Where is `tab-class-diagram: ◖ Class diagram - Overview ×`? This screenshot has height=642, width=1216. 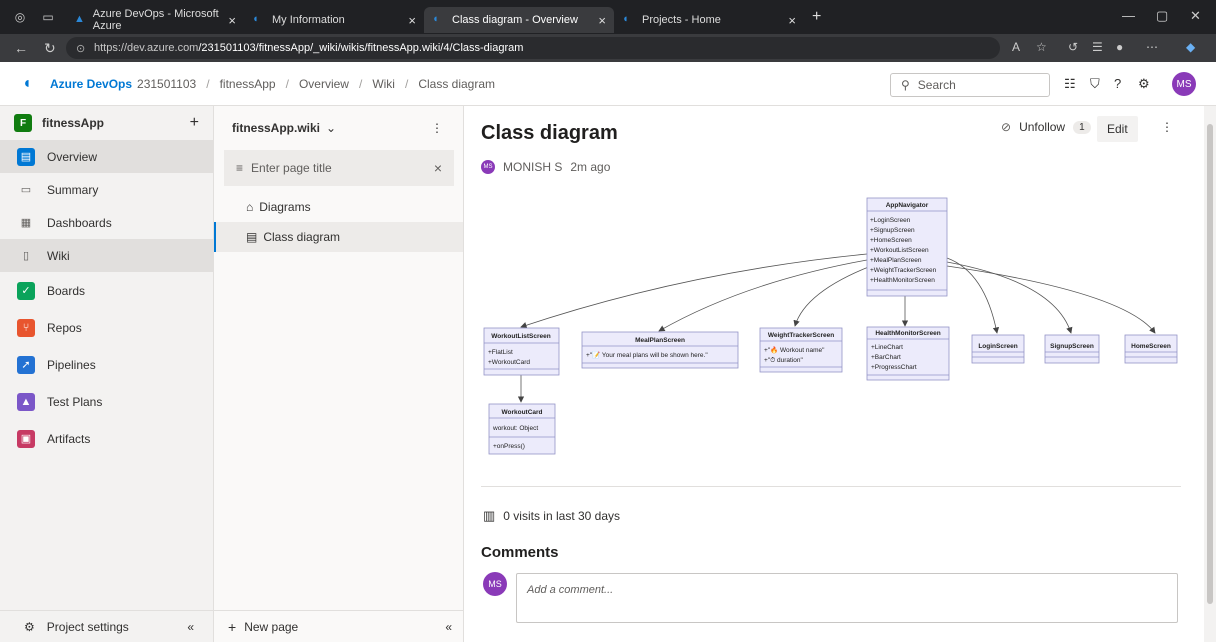 tab-class-diagram: ◖ Class diagram - Overview × is located at coordinates (519, 20).